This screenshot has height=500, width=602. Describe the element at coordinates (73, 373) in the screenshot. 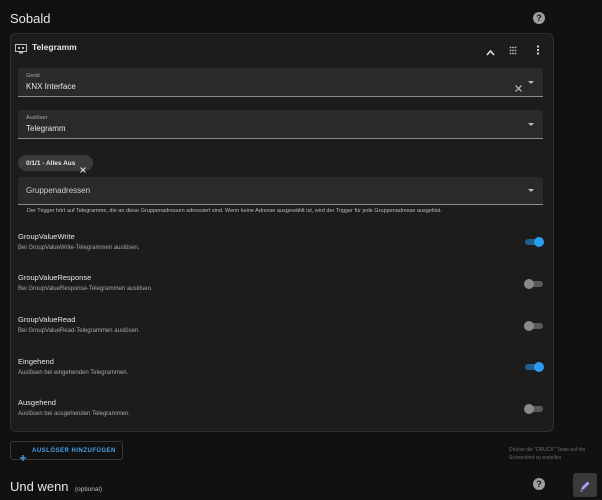

I see `option-desc: Auslösen bei eingehenden Telegrammen.` at that location.